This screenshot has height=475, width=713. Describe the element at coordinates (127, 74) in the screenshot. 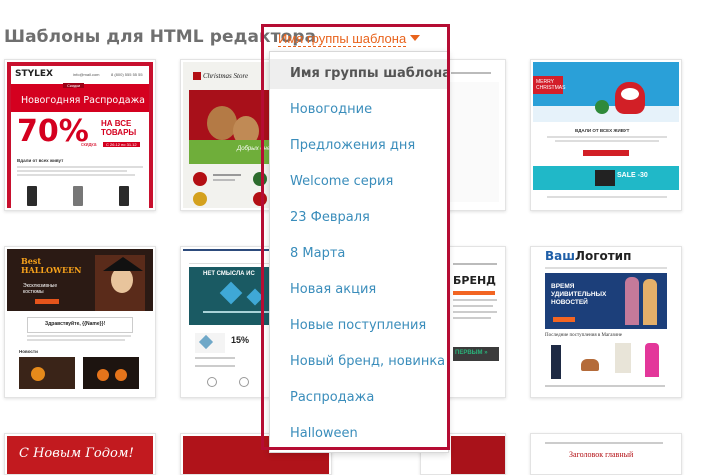

I see `stylex-phone: 8 (800) 555 55 55` at that location.